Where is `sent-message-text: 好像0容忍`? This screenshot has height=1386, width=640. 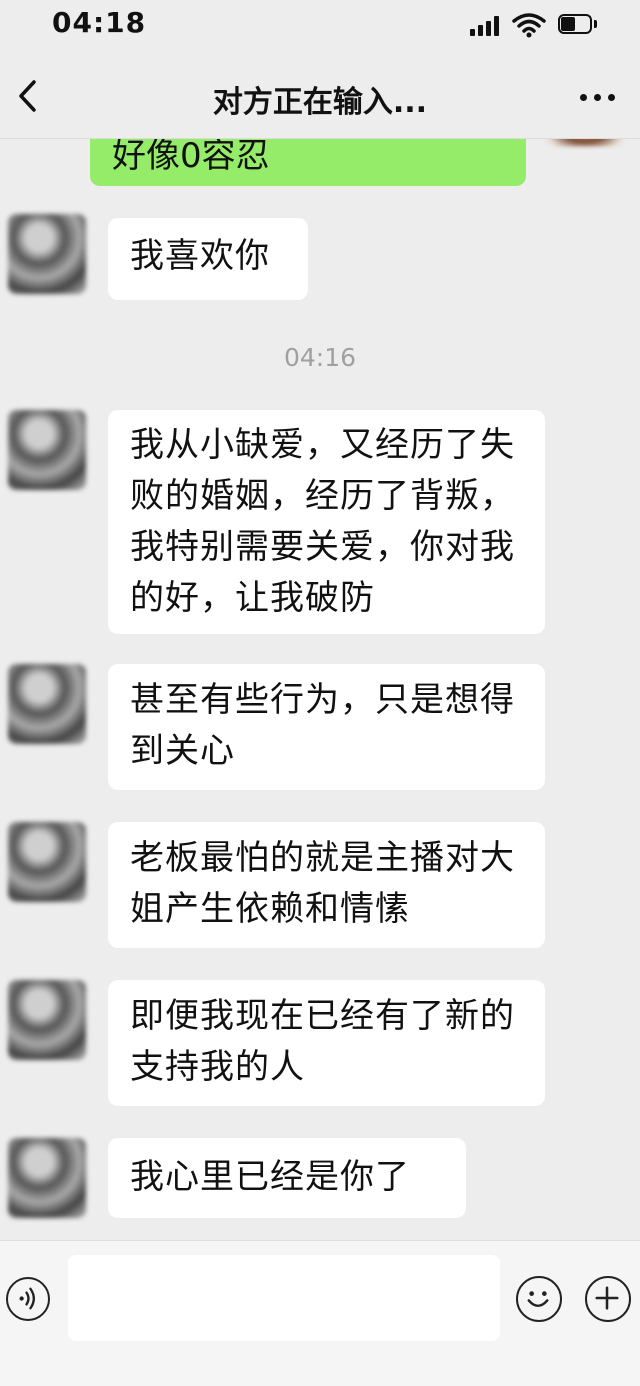
sent-message-text: 好像0容忍 is located at coordinates (191, 156).